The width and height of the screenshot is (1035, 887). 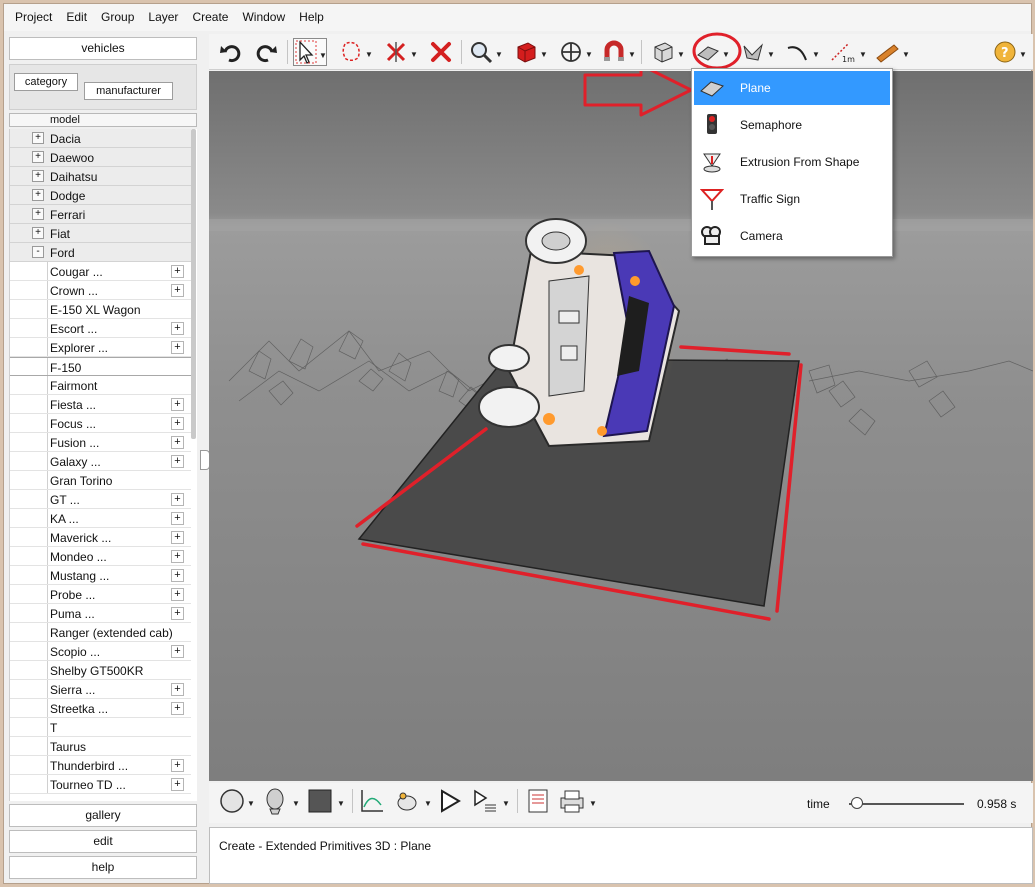 What do you see at coordinates (100, 252) in the screenshot?
I see `tree-manufacturer-row: - Ford` at bounding box center [100, 252].